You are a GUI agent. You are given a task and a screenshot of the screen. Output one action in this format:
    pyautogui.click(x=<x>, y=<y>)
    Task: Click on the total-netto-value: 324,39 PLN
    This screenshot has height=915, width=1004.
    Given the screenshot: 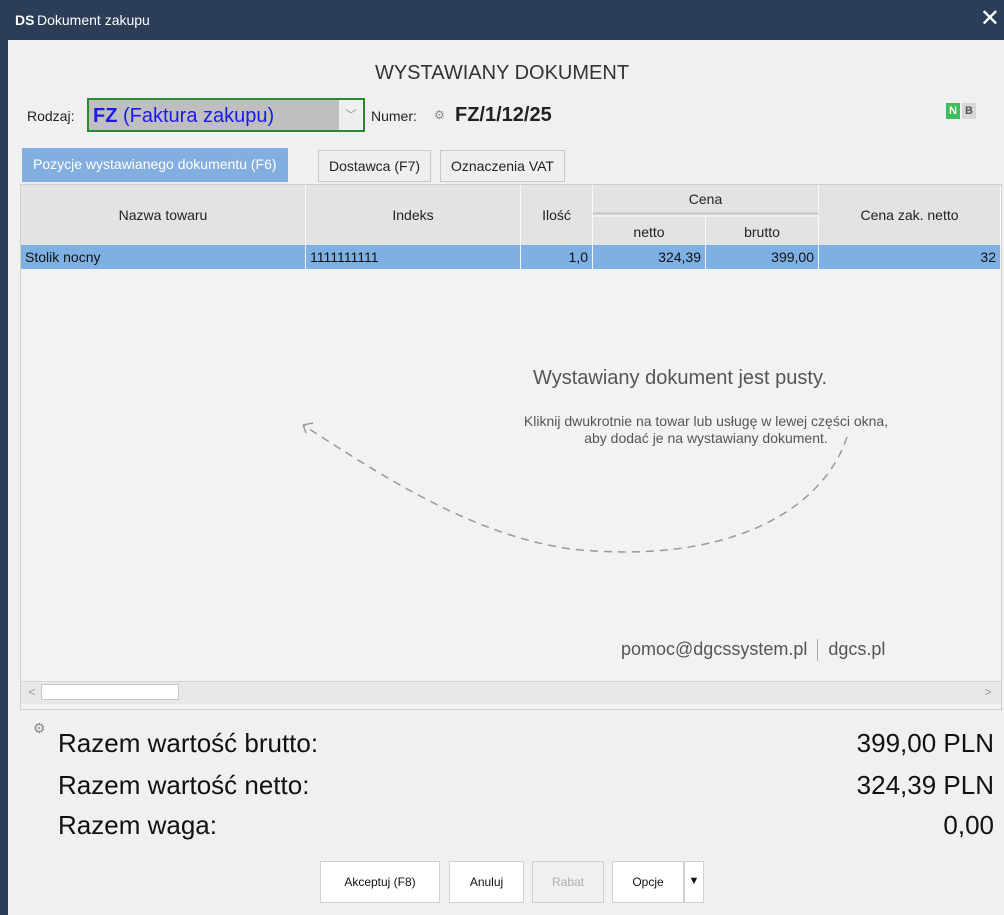 What is the action you would take?
    pyautogui.click(x=925, y=785)
    